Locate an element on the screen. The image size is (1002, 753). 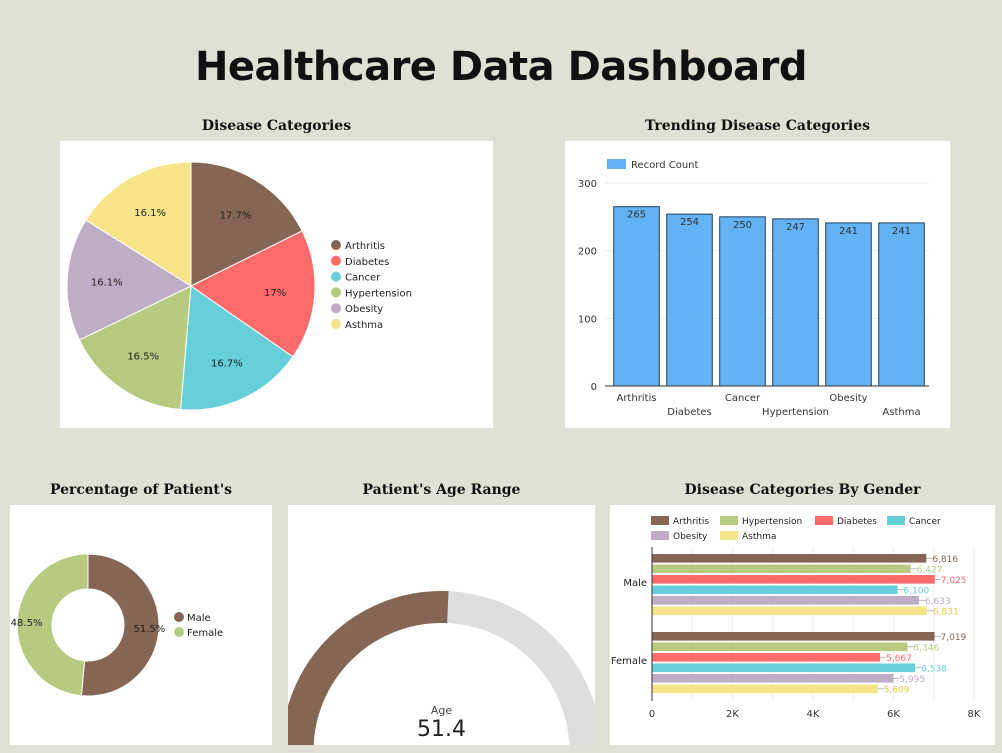
bar-arthritis is located at coordinates (636, 296).